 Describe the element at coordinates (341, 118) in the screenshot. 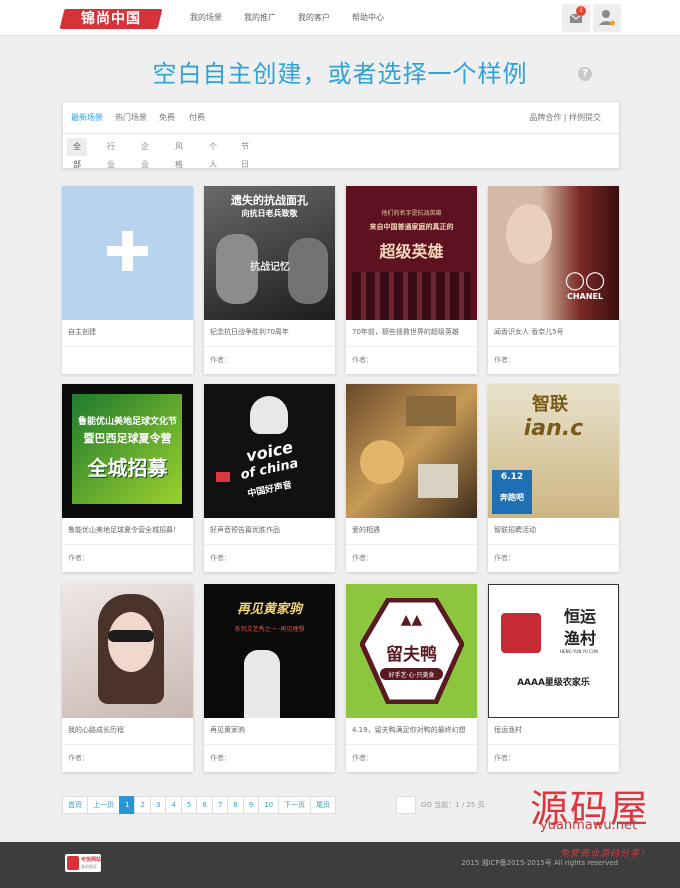

I see `scene-tabs: 最新场景 热门场景 免费 付费 品牌合作 | 样例提交` at that location.